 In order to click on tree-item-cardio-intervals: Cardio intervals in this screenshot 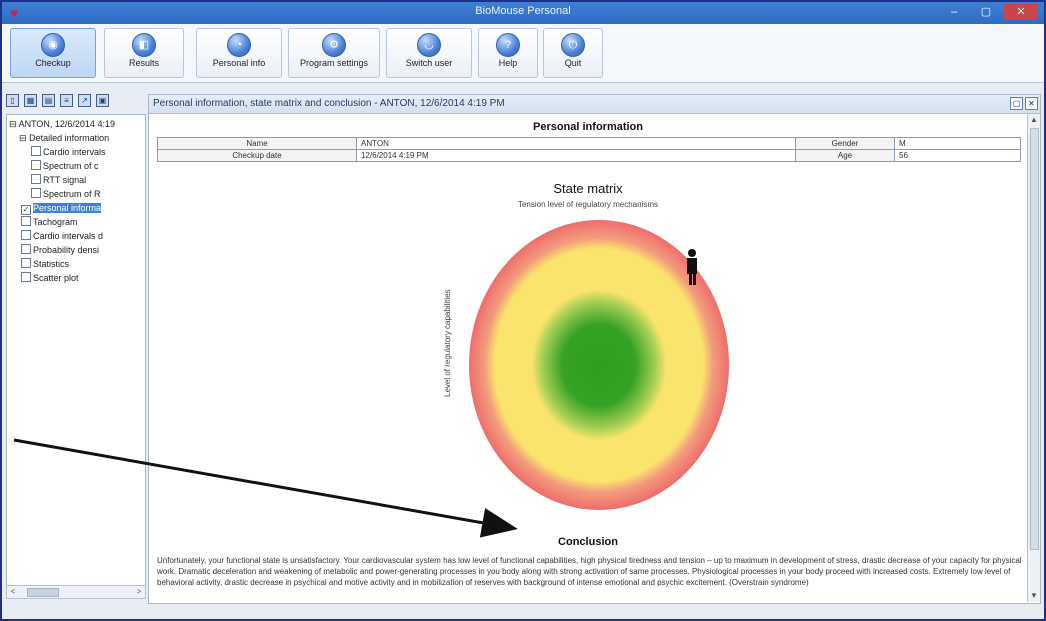, I will do `click(68, 152)`.